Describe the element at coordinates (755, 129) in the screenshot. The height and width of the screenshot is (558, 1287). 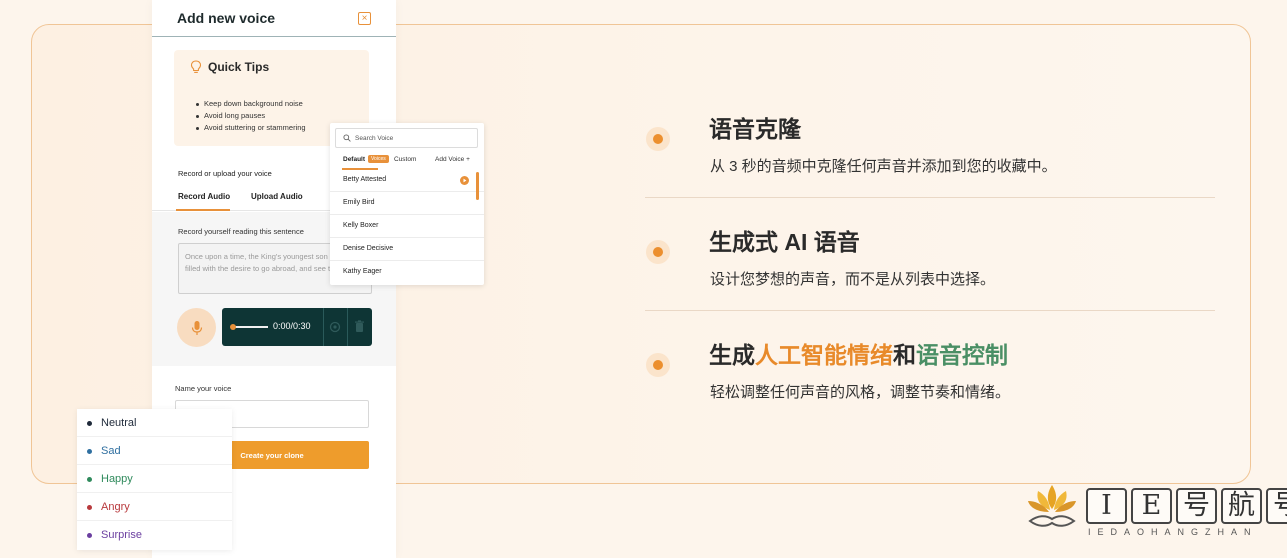
I see `feature-title: 语音克隆` at that location.